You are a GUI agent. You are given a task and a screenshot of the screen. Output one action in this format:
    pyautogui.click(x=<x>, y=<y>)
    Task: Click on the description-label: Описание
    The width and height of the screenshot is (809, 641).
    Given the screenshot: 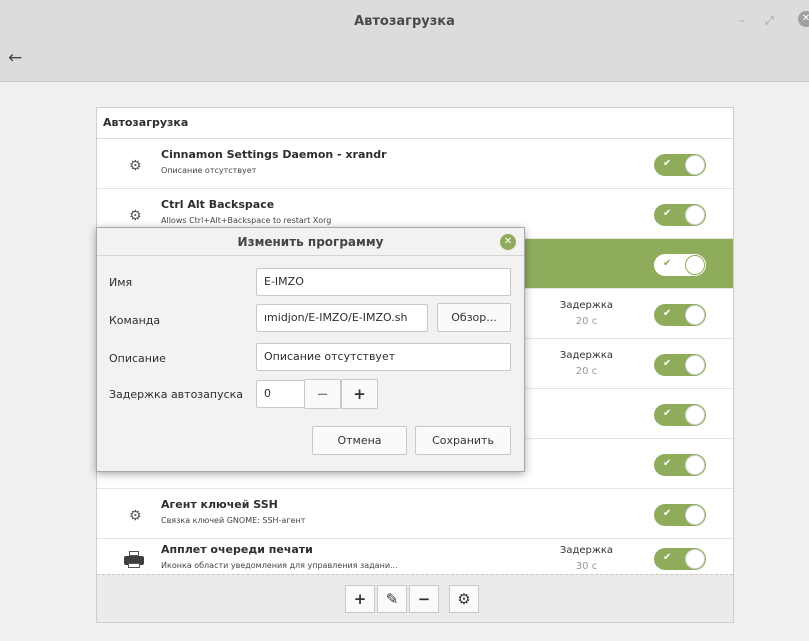 What is the action you would take?
    pyautogui.click(x=137, y=358)
    